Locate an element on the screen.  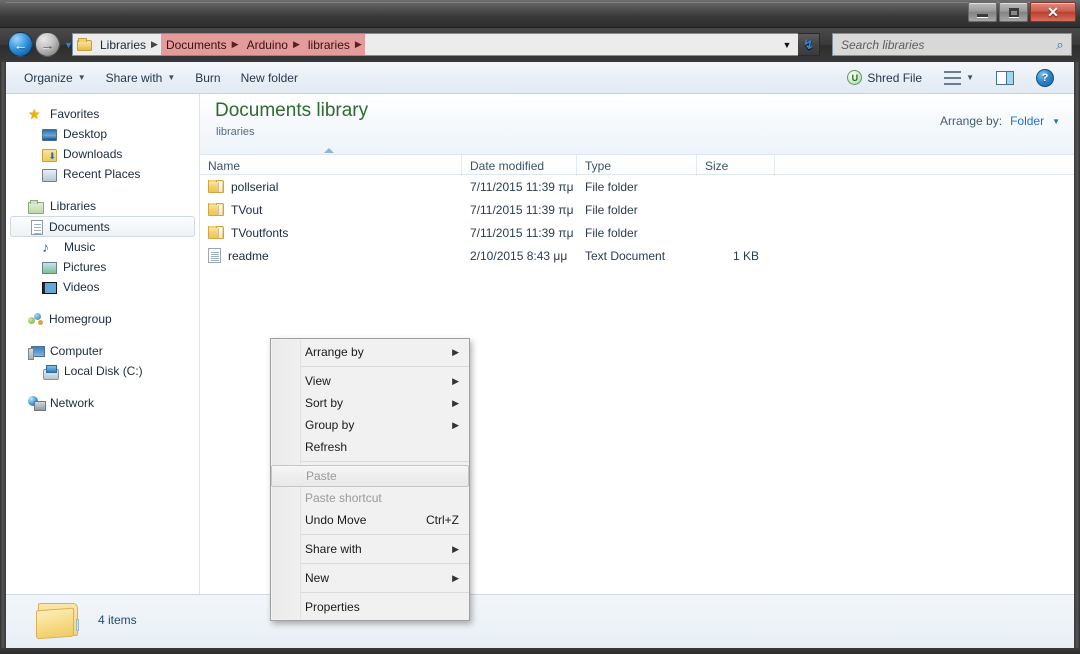
sidebar-item-label: Network is located at coordinates (72, 403).